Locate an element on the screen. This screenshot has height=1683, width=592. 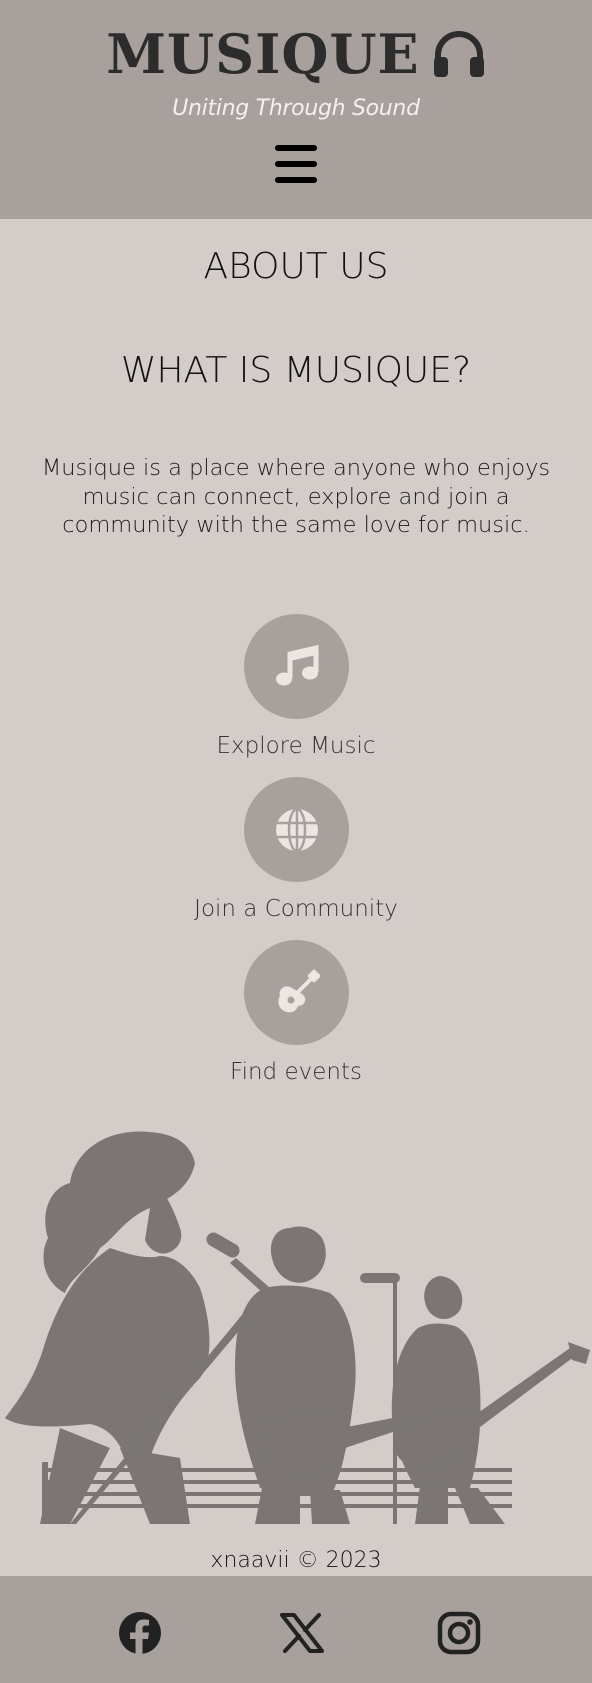
logo: MUSIQUE is located at coordinates (296, 54).